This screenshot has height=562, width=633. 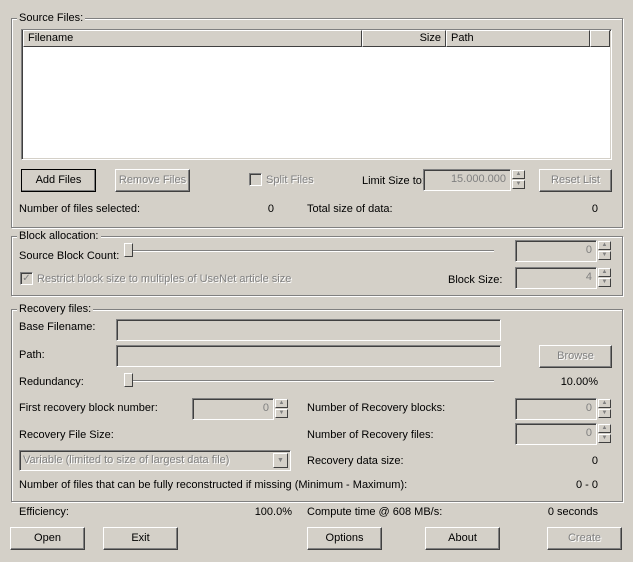 I want to click on block-size-label: Block Size:, so click(x=475, y=280).